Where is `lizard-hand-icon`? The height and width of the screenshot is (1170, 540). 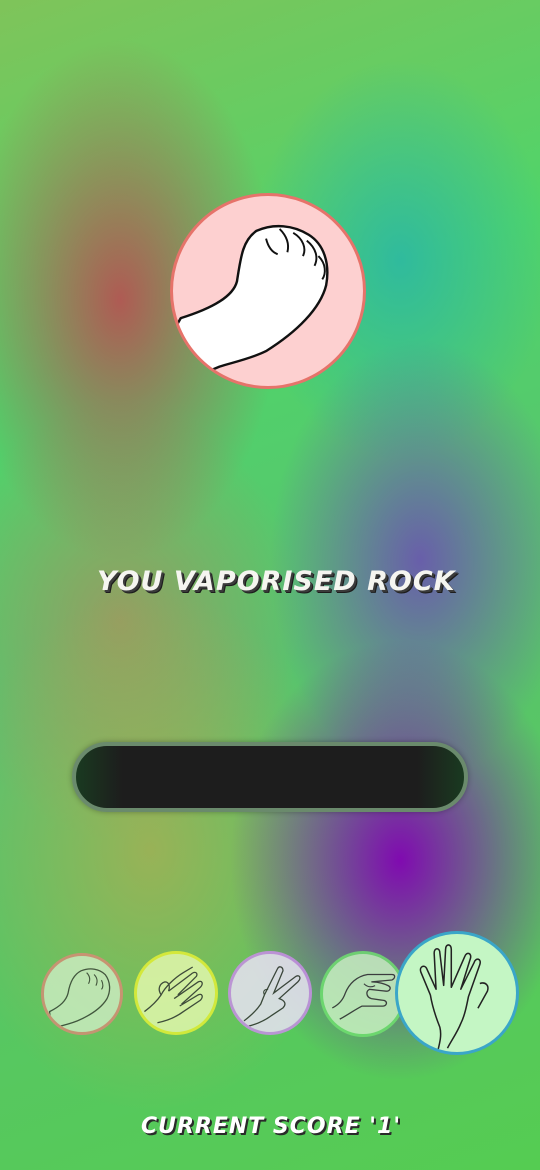
lizard-hand-icon is located at coordinates (364, 996).